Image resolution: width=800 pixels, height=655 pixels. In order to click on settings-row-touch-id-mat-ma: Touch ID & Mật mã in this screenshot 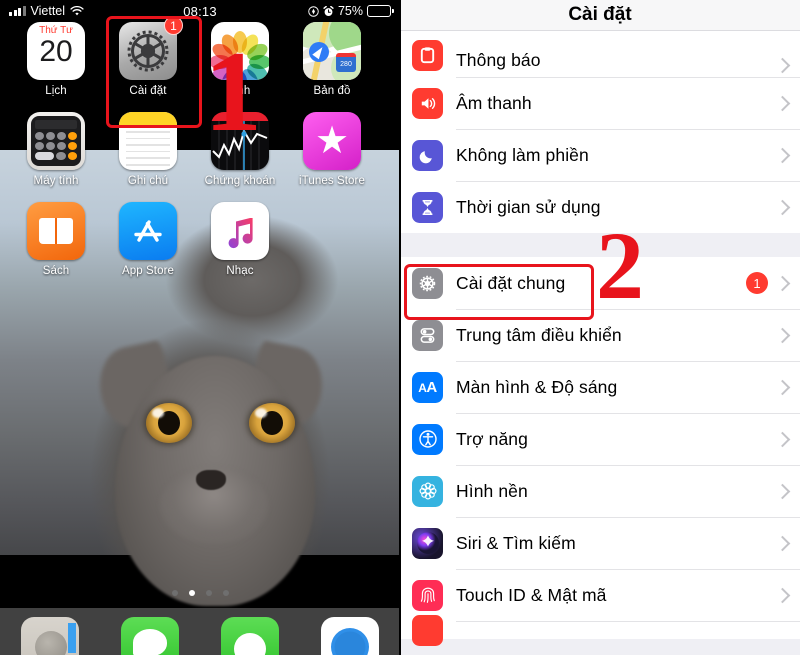, I will do `click(600, 595)`.